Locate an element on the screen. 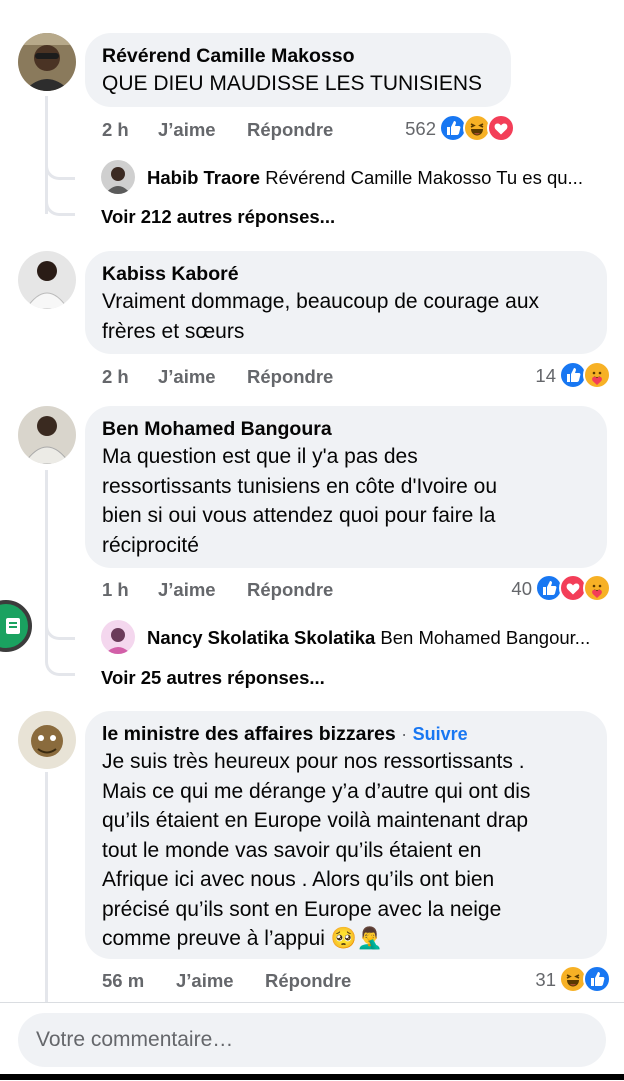 This screenshot has width=624, height=1081. reaction-count: 14 is located at coordinates (533, 376).